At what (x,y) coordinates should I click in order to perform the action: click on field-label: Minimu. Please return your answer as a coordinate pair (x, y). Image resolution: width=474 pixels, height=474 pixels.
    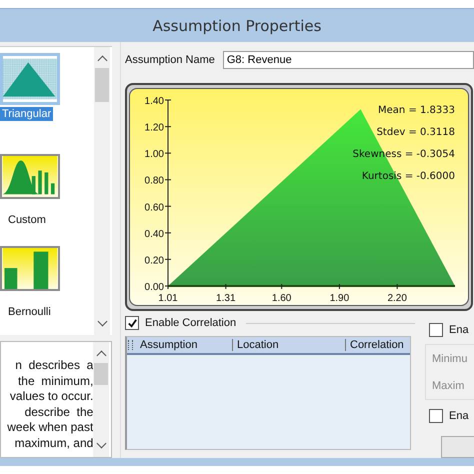
    Looking at the image, I should click on (450, 358).